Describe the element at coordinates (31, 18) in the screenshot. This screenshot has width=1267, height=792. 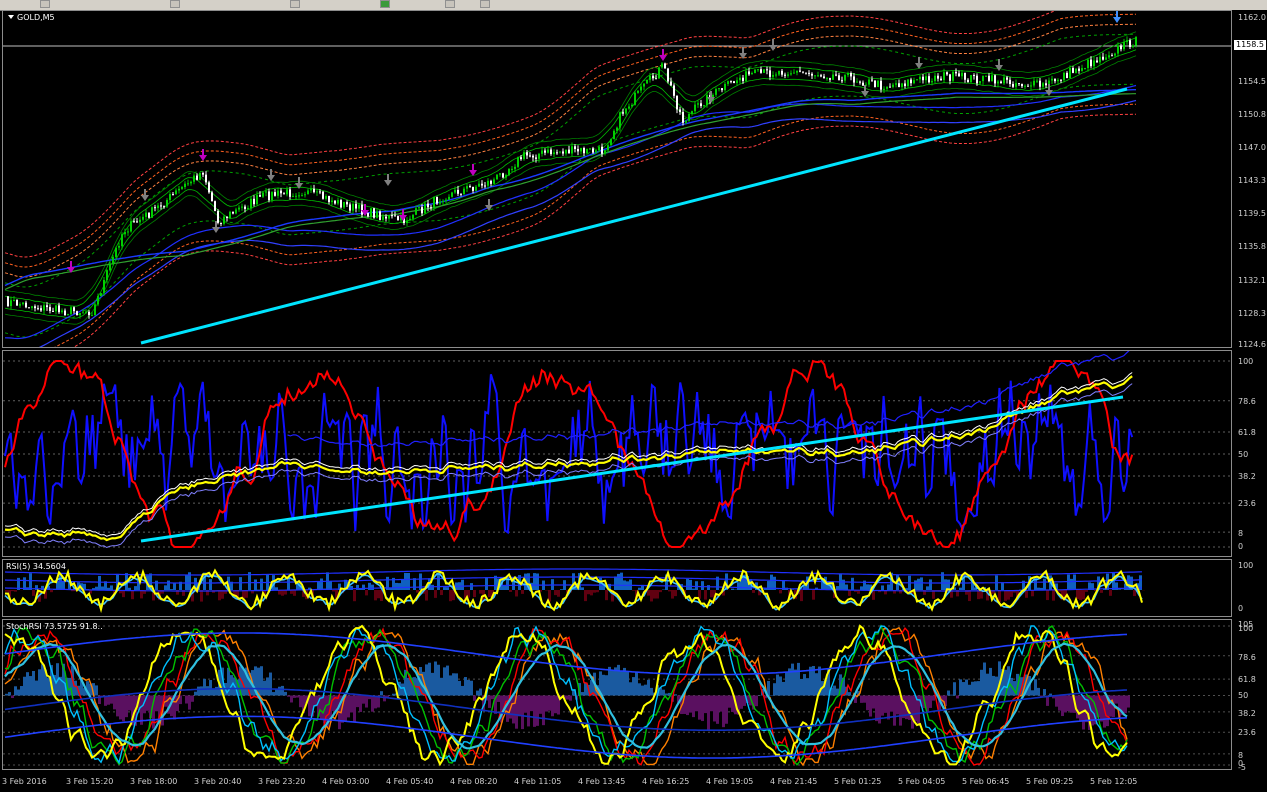
I see `symbol-label: GOLD,M5` at that location.